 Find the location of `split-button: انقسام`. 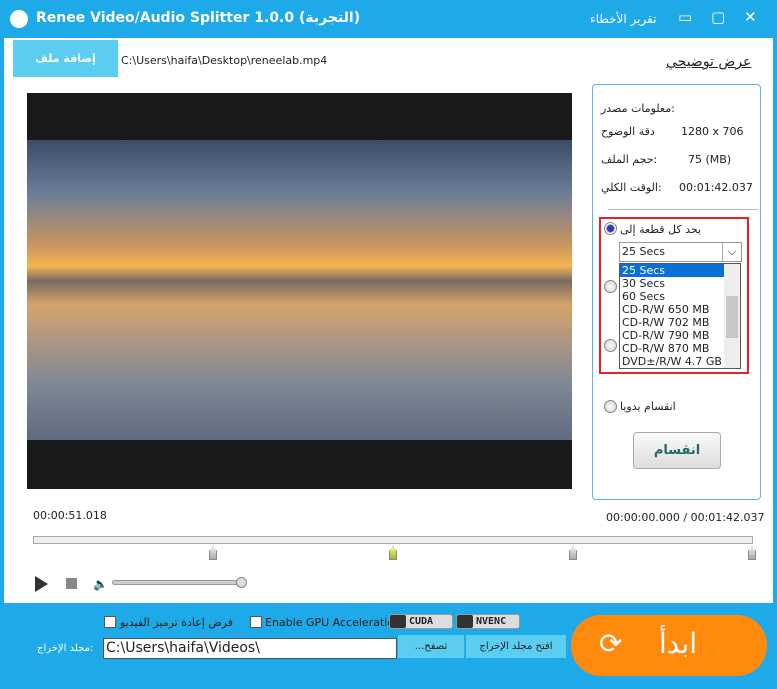

split-button: انقسام is located at coordinates (677, 450).